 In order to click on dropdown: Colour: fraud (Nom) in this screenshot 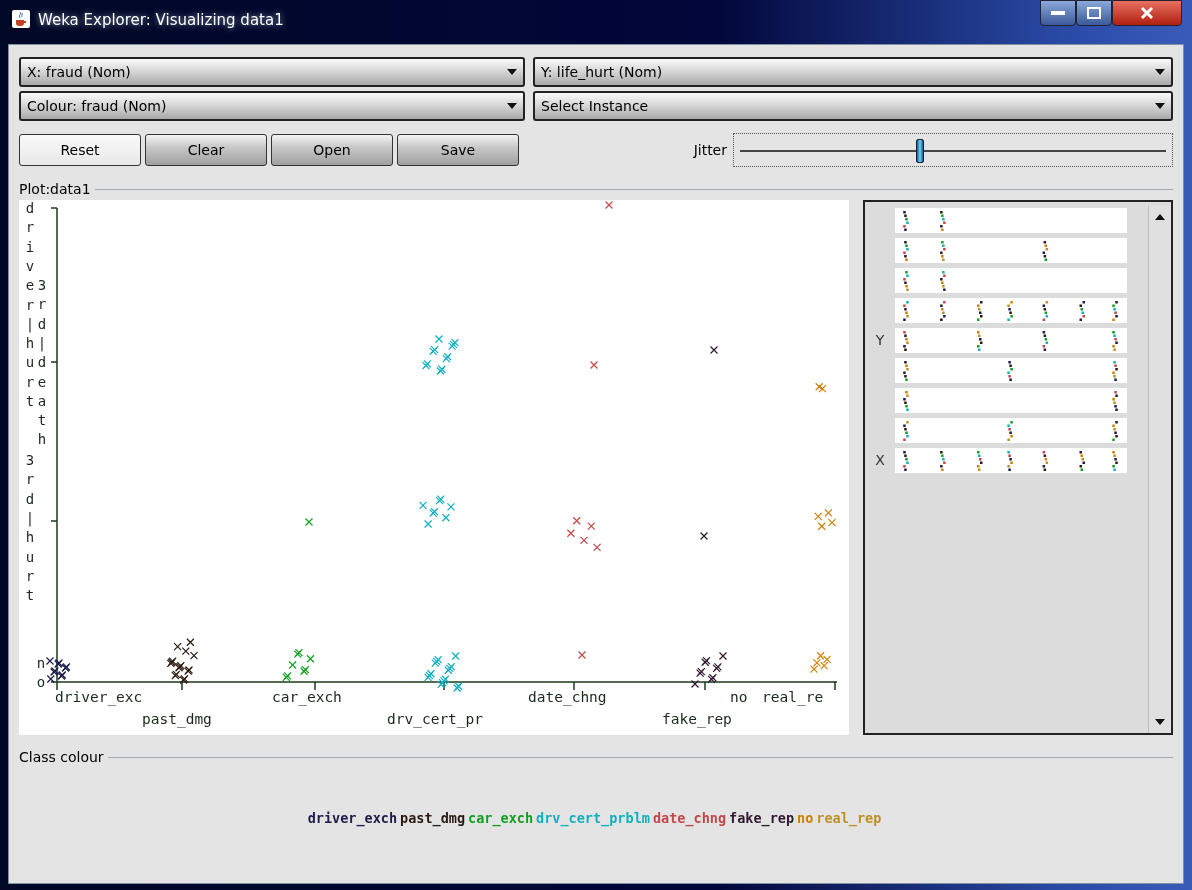, I will do `click(272, 106)`.